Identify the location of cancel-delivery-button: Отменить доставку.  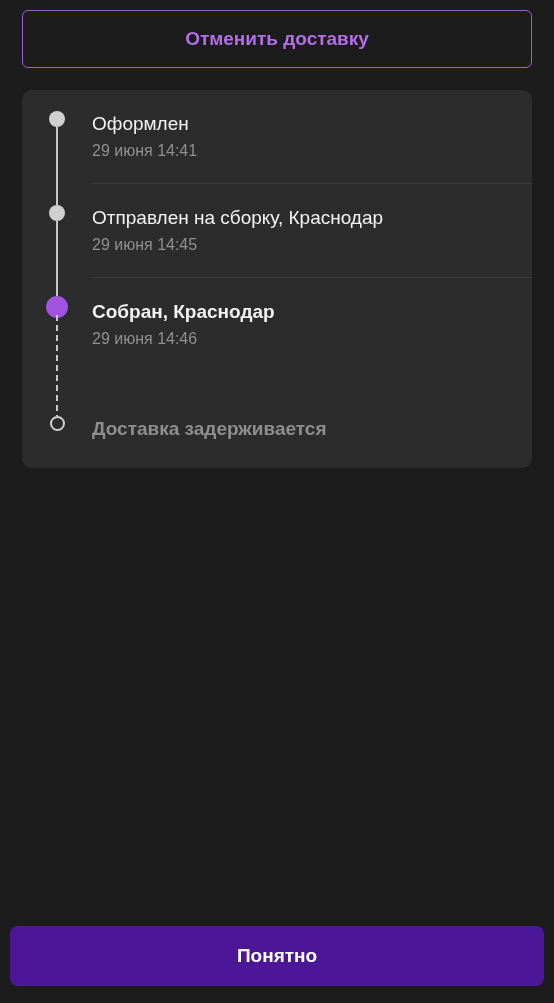
(277, 39).